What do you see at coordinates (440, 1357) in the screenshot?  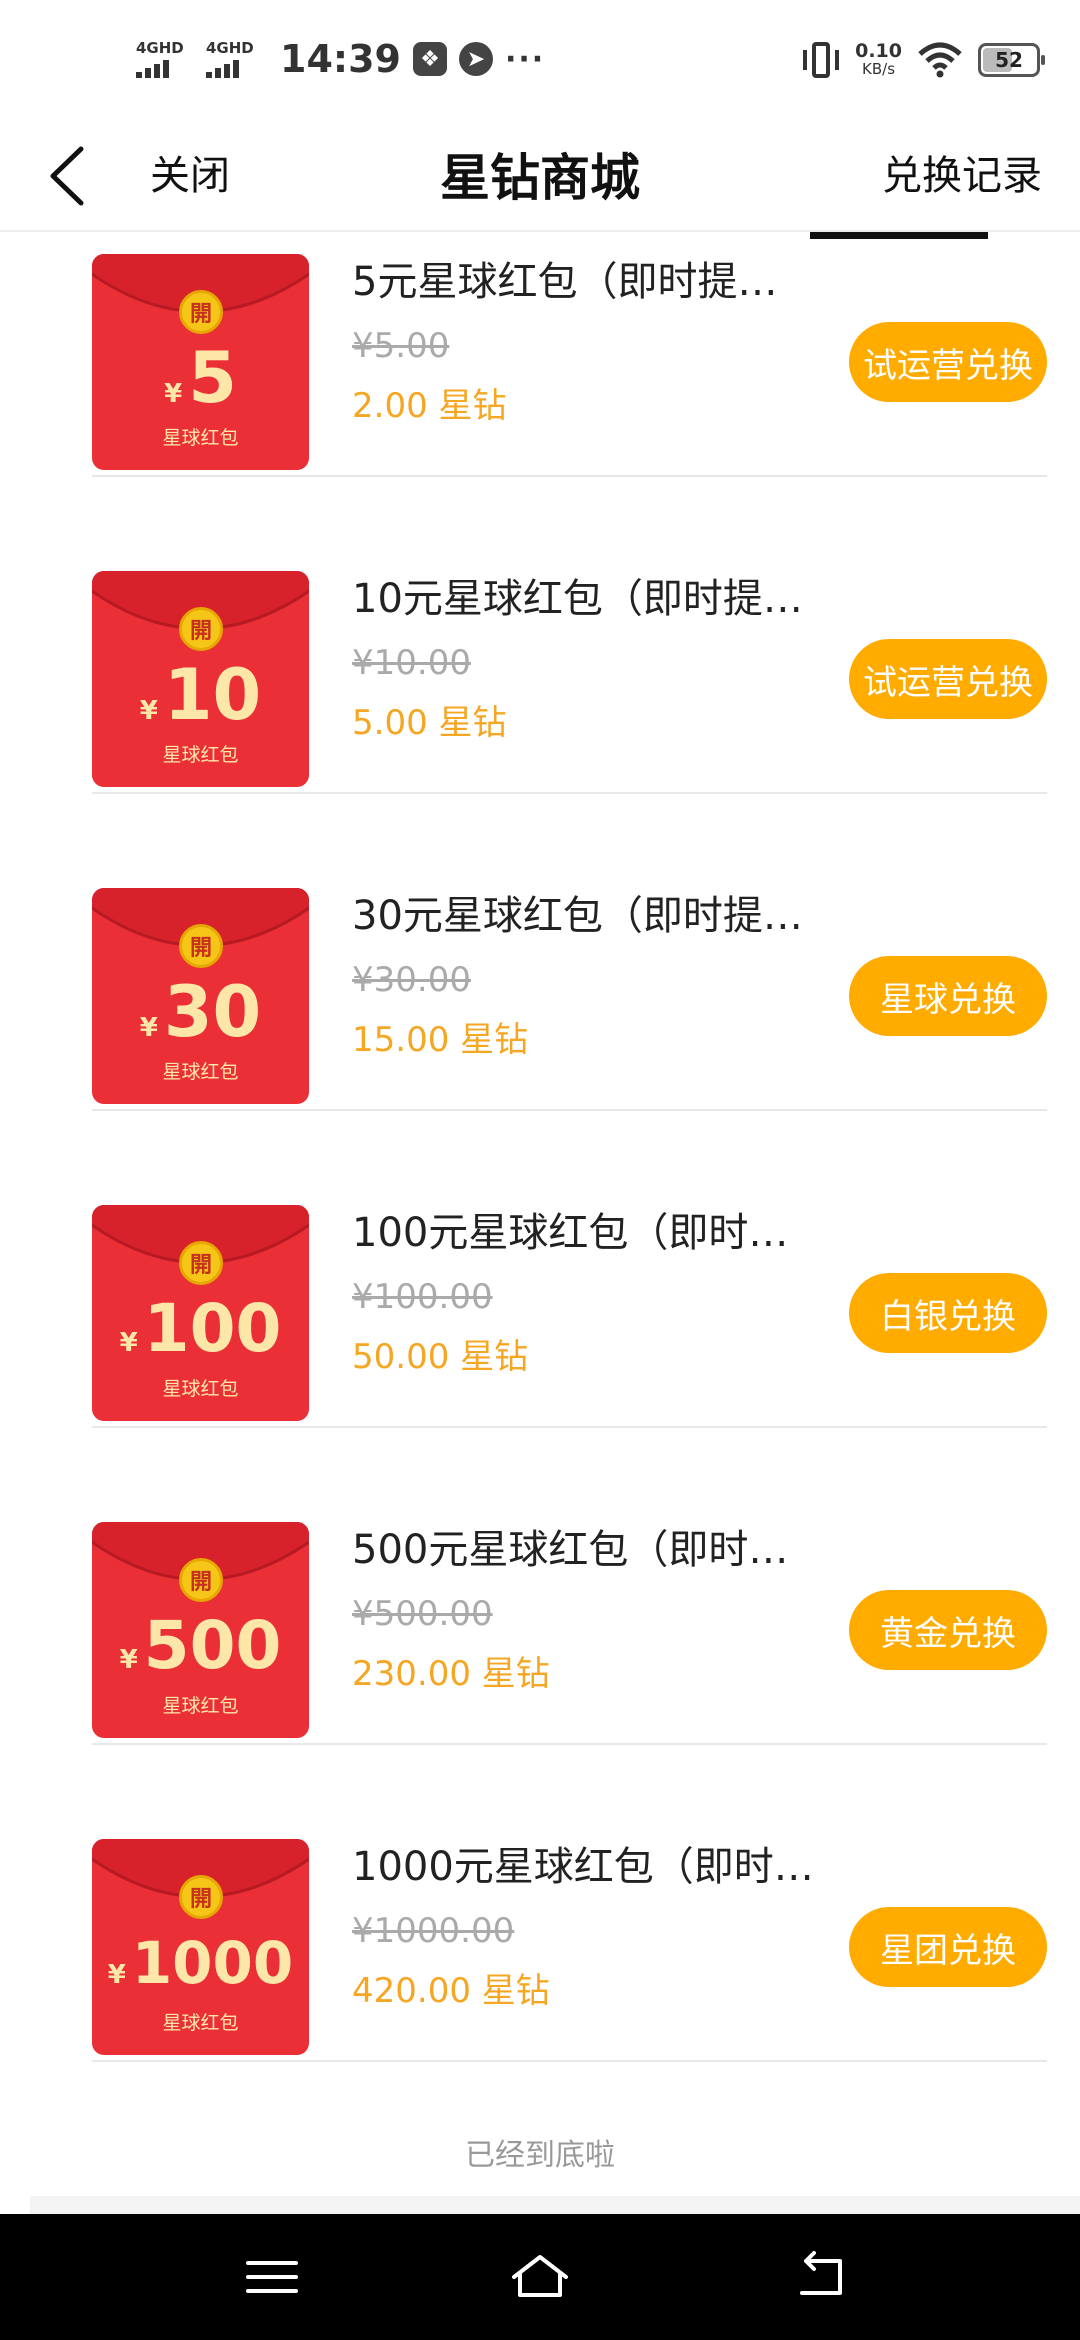 I see `star-diamond-price: 50.00 星钻` at bounding box center [440, 1357].